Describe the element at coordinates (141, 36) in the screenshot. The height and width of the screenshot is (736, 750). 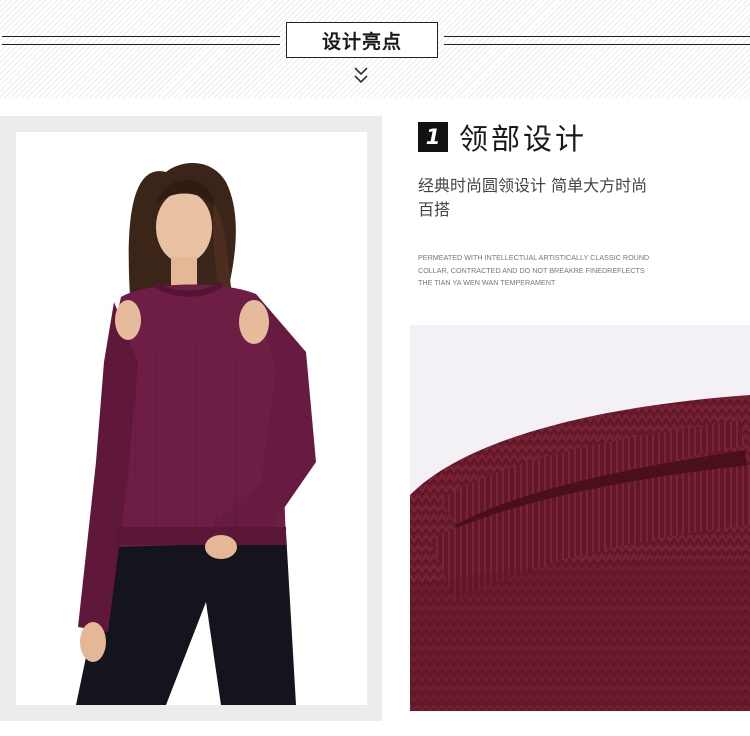
I see `header-line-left-top` at that location.